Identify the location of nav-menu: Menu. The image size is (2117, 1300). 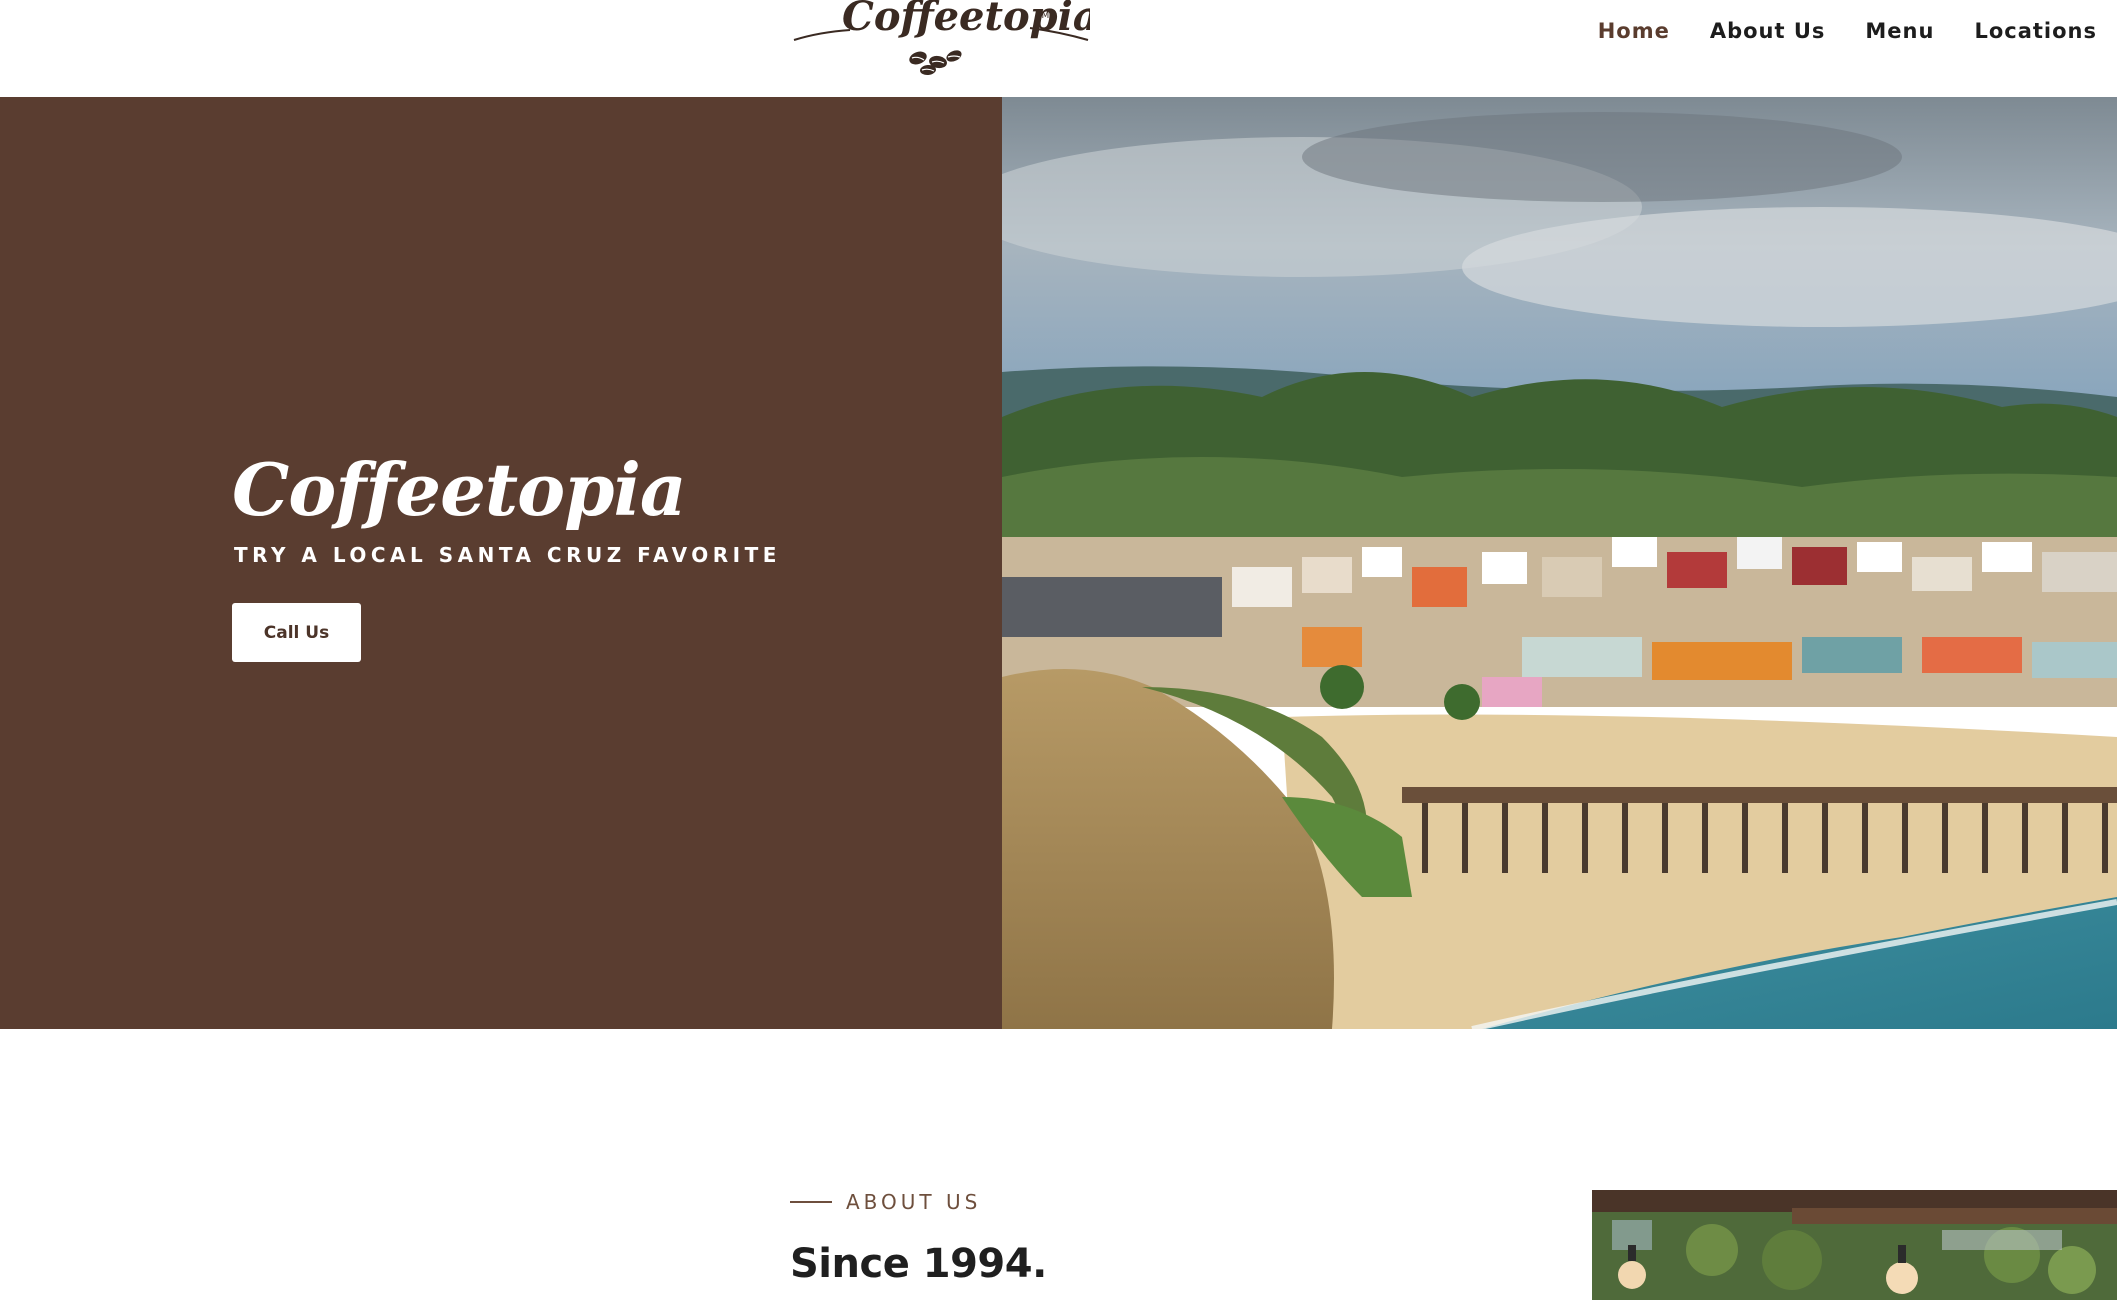
(1899, 31).